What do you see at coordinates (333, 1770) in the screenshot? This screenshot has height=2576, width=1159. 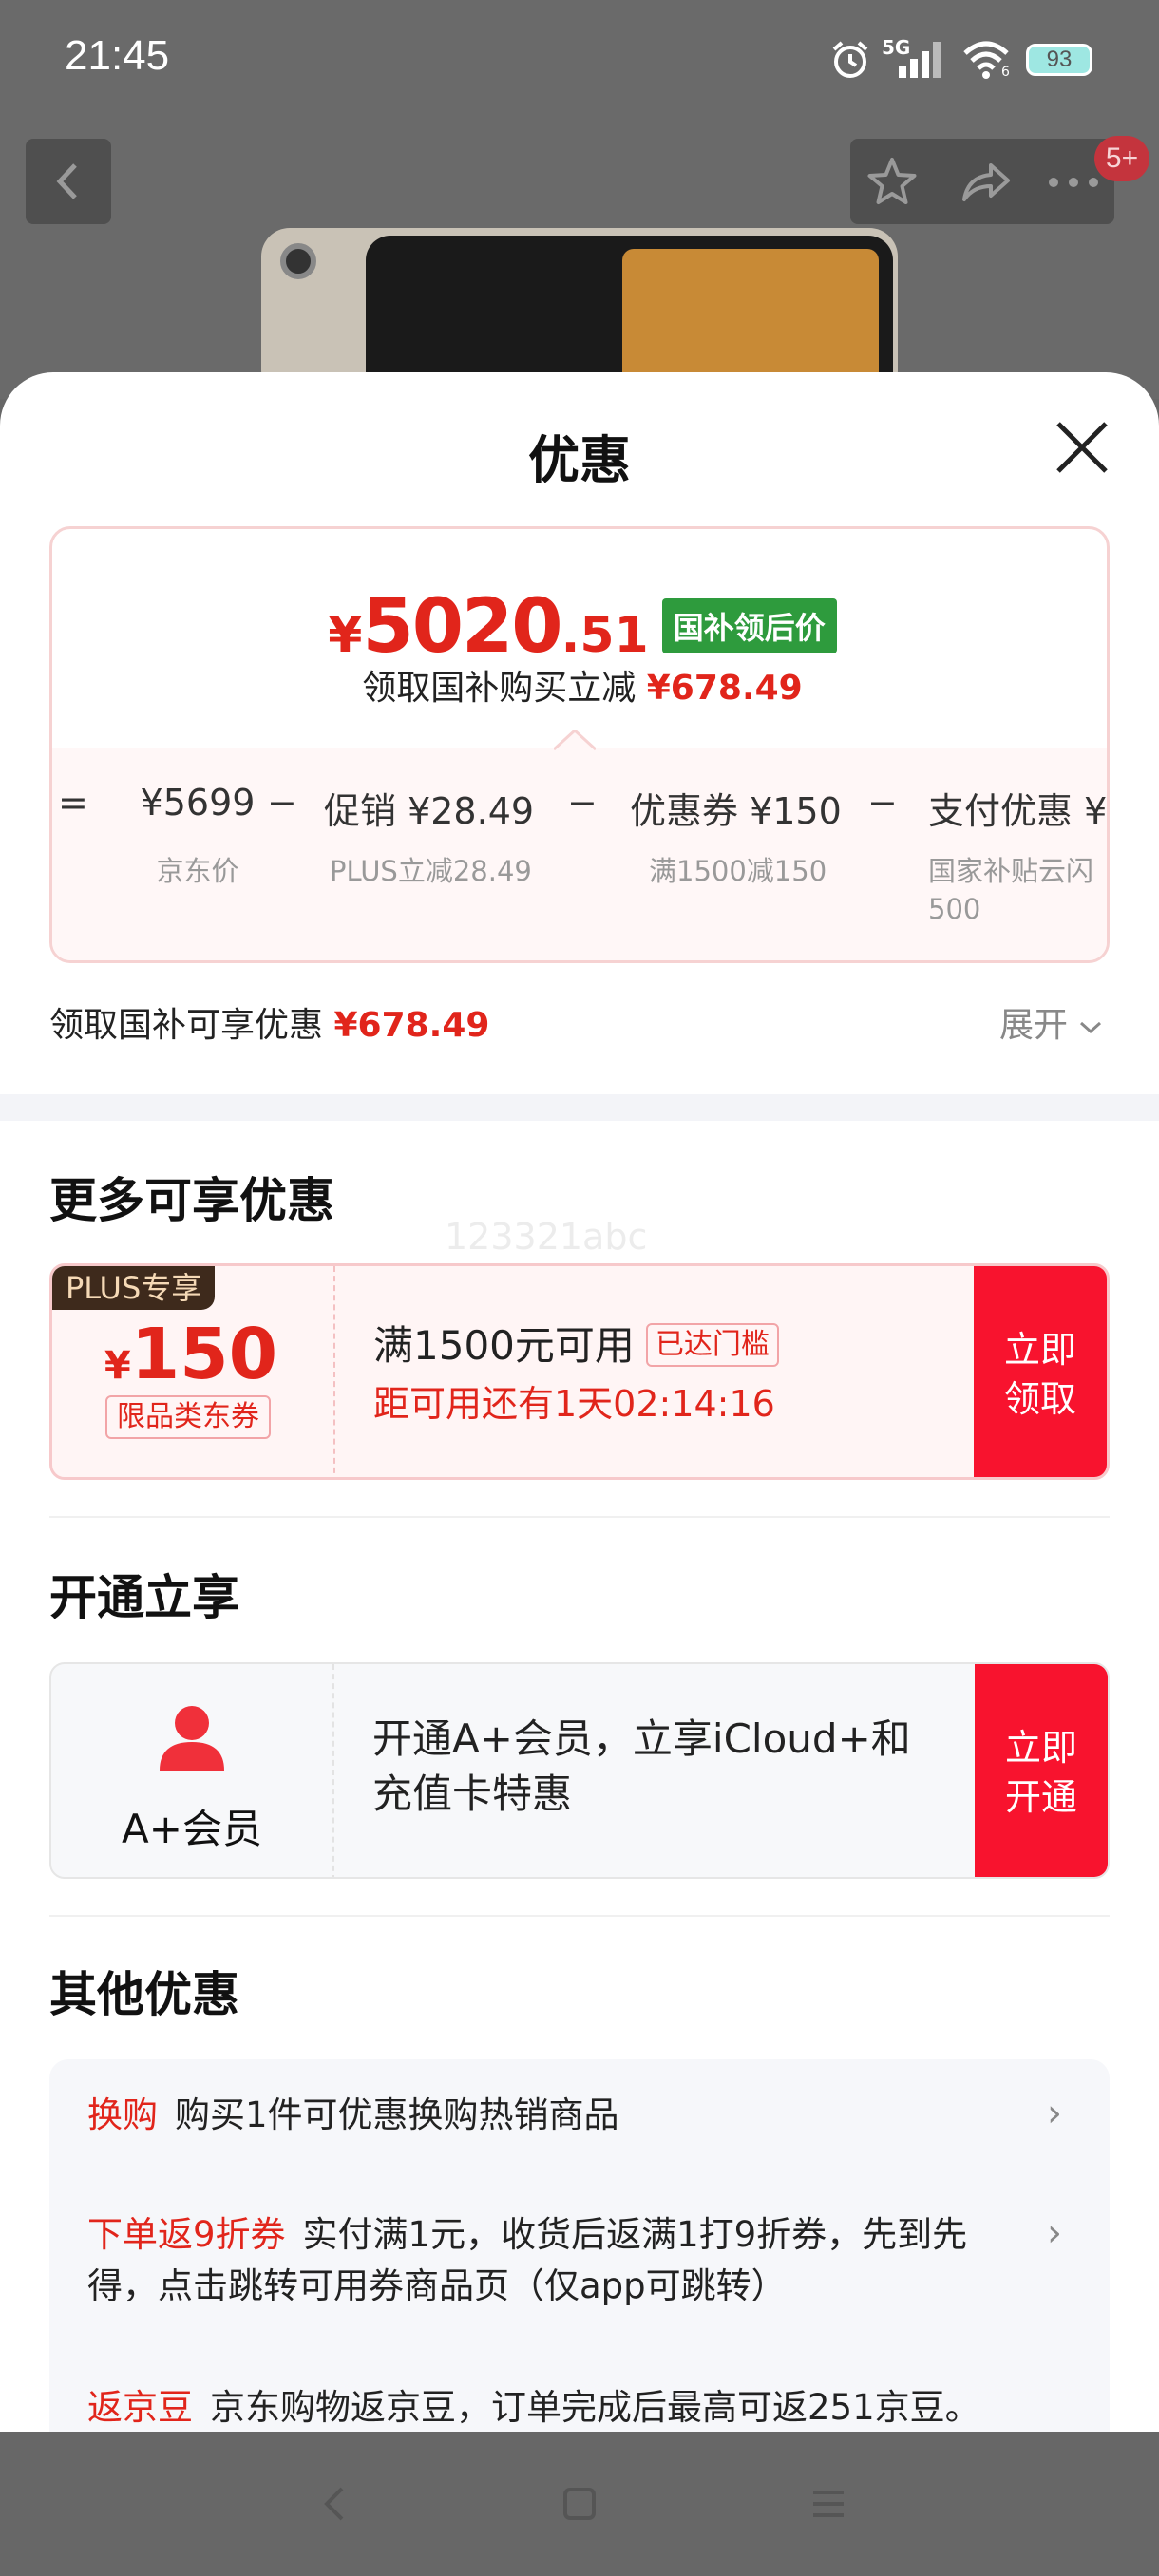 I see `member-divider` at bounding box center [333, 1770].